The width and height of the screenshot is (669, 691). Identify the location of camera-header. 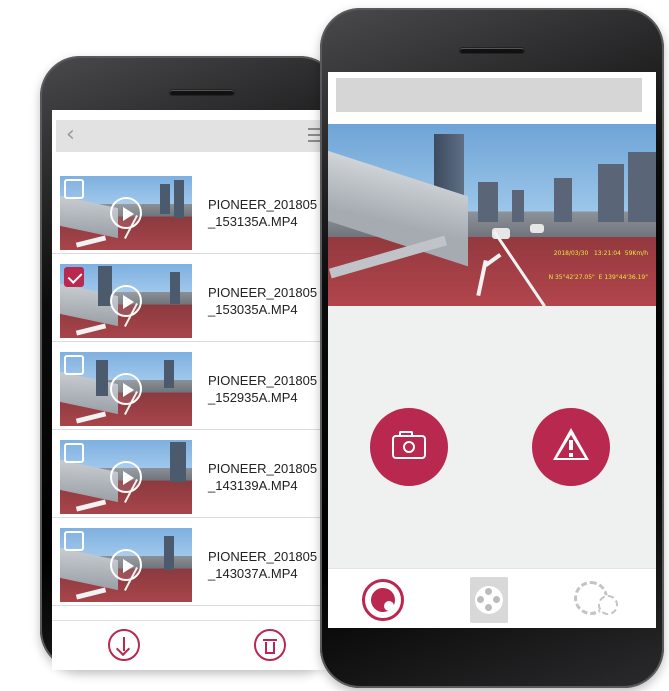
(489, 95).